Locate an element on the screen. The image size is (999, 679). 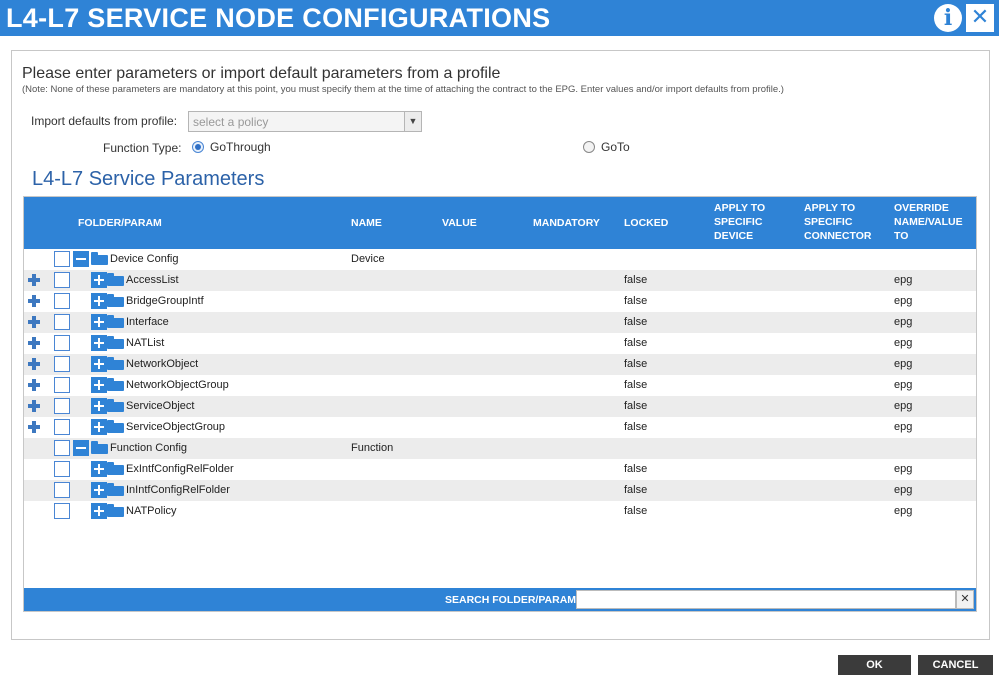
close-icon: ✕ is located at coordinates (980, 18).